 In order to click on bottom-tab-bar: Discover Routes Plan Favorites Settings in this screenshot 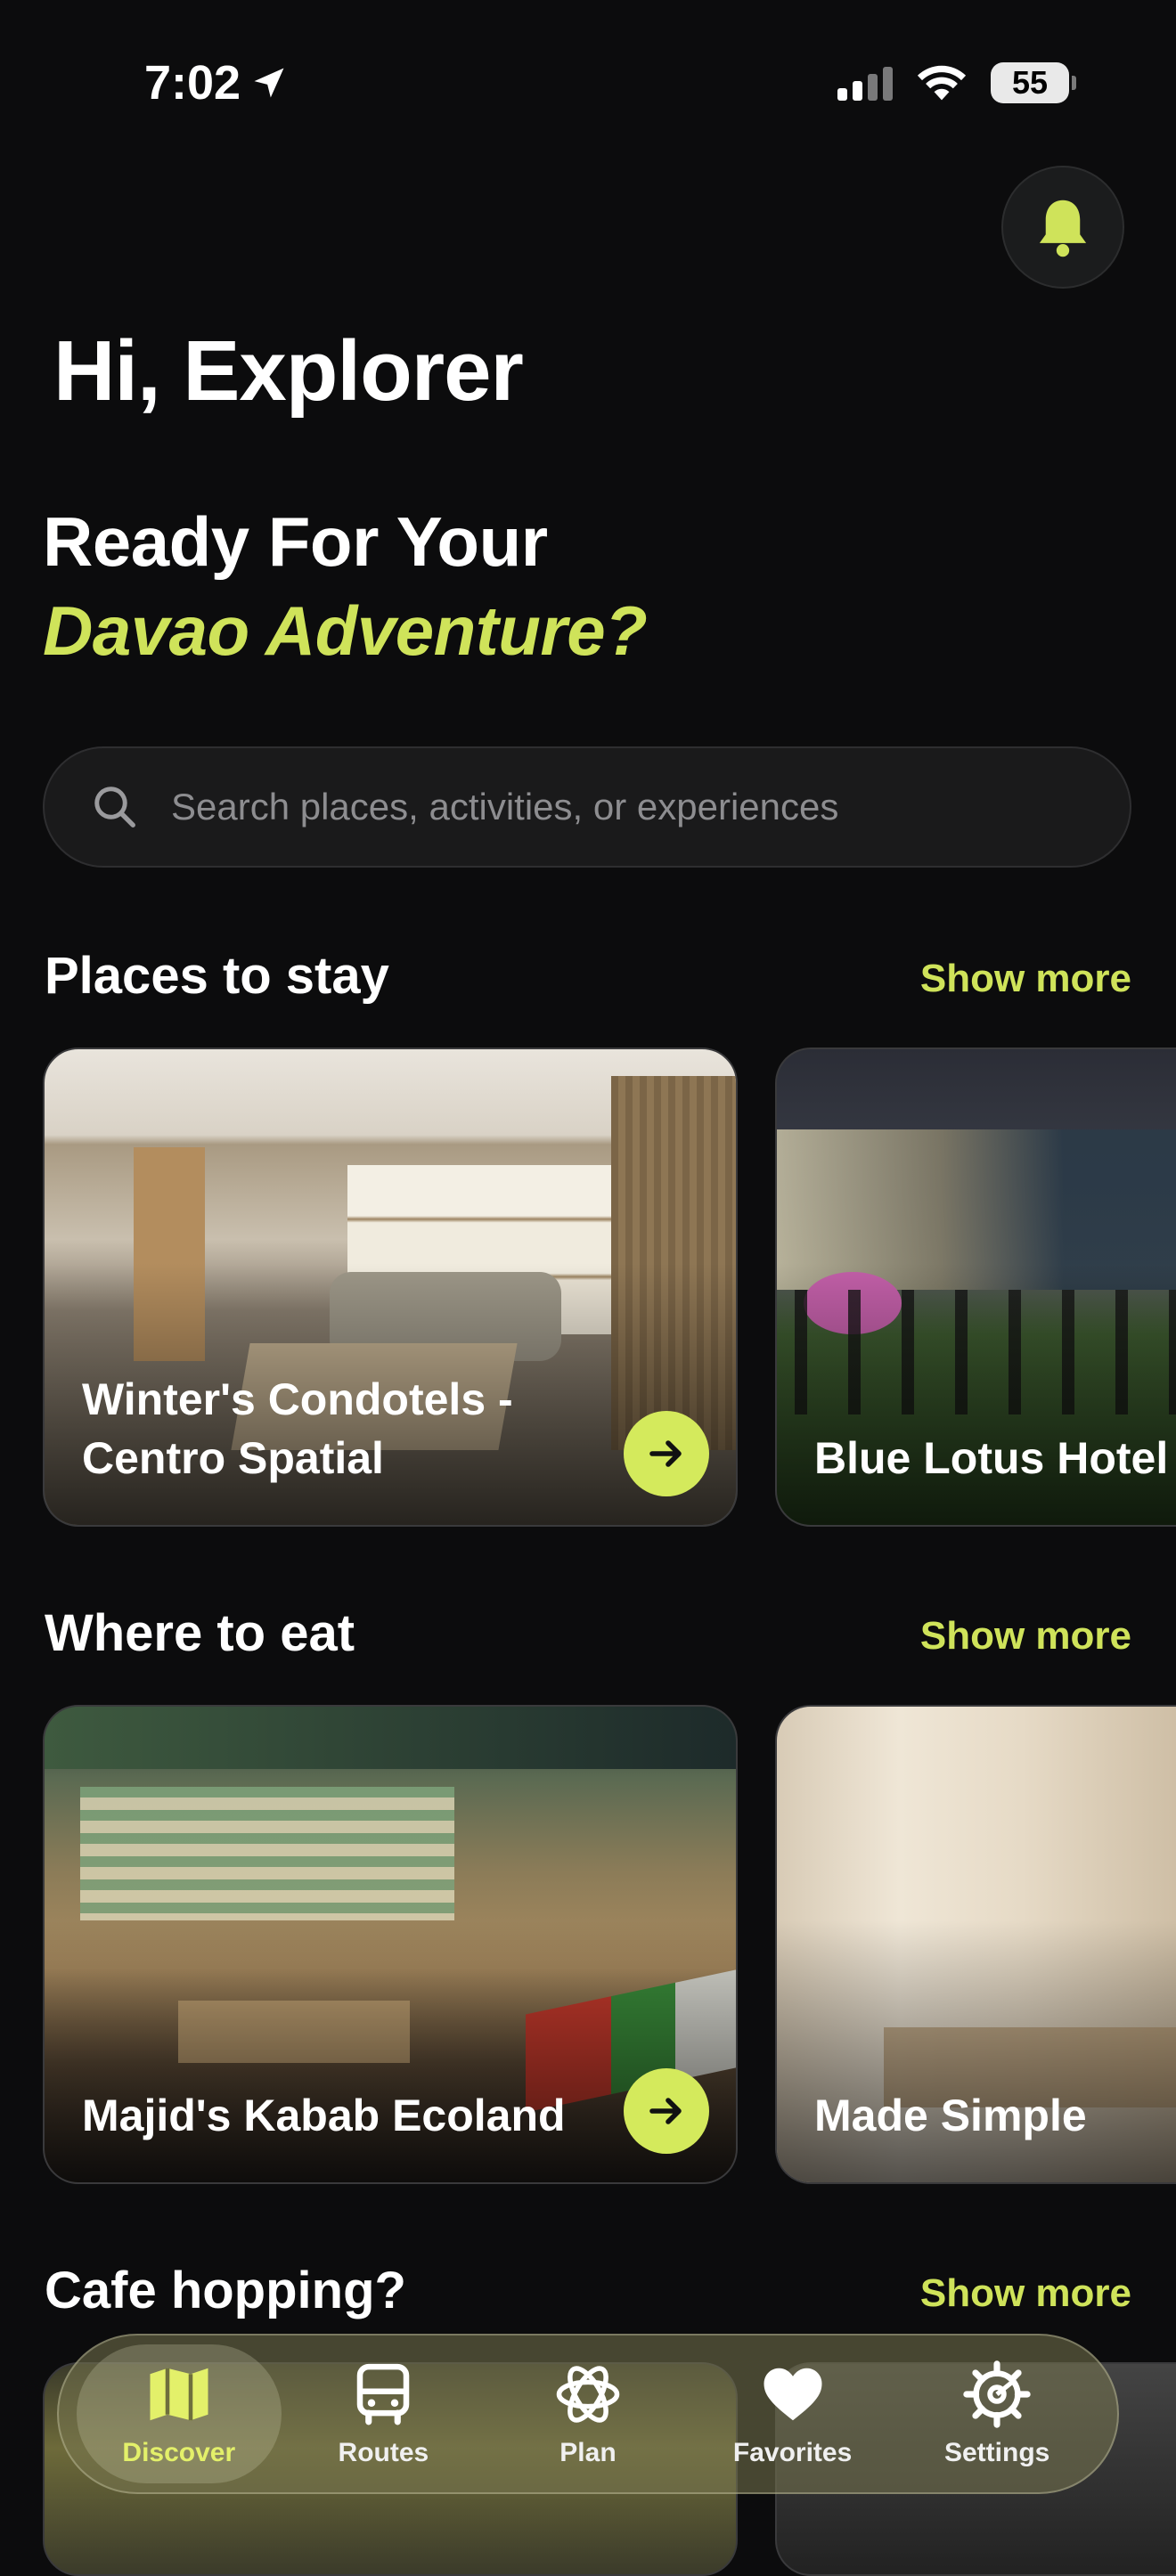, I will do `click(588, 2414)`.